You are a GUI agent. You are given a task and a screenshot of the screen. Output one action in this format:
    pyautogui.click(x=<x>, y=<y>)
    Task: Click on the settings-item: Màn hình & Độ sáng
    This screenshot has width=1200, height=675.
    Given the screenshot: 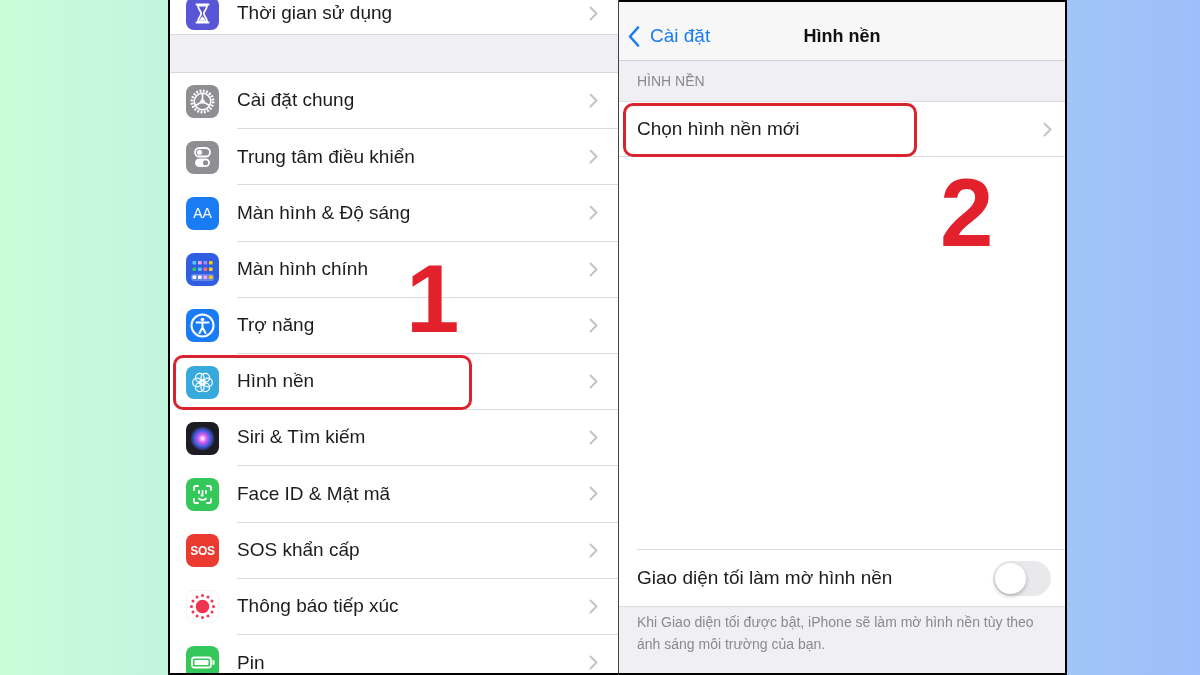 What is the action you would take?
    pyautogui.click(x=324, y=213)
    